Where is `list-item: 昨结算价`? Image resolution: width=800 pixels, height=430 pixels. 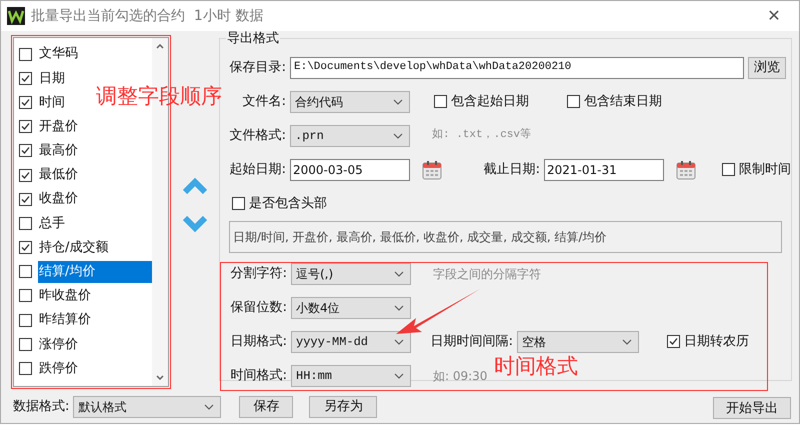 list-item: 昨结算价 is located at coordinates (64, 320).